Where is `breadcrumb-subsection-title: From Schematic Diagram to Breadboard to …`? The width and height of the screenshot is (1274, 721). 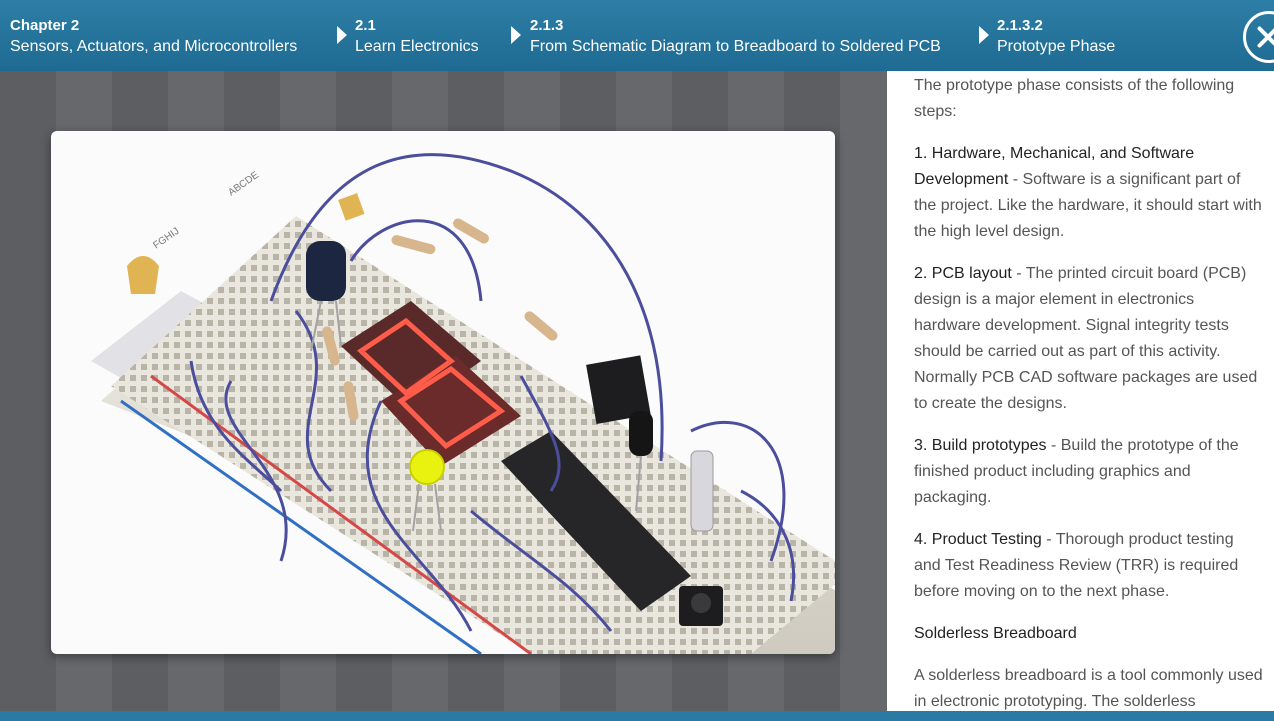
breadcrumb-subsection-title: From Schematic Diagram to Breadboard to … is located at coordinates (735, 46).